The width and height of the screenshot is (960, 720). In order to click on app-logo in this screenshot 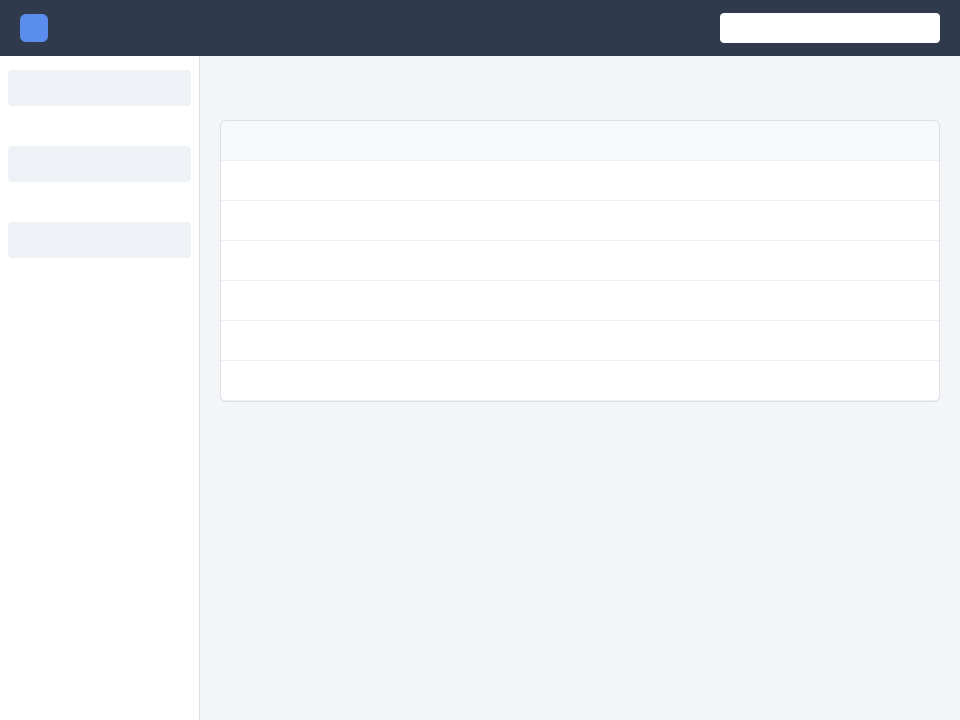, I will do `click(34, 28)`.